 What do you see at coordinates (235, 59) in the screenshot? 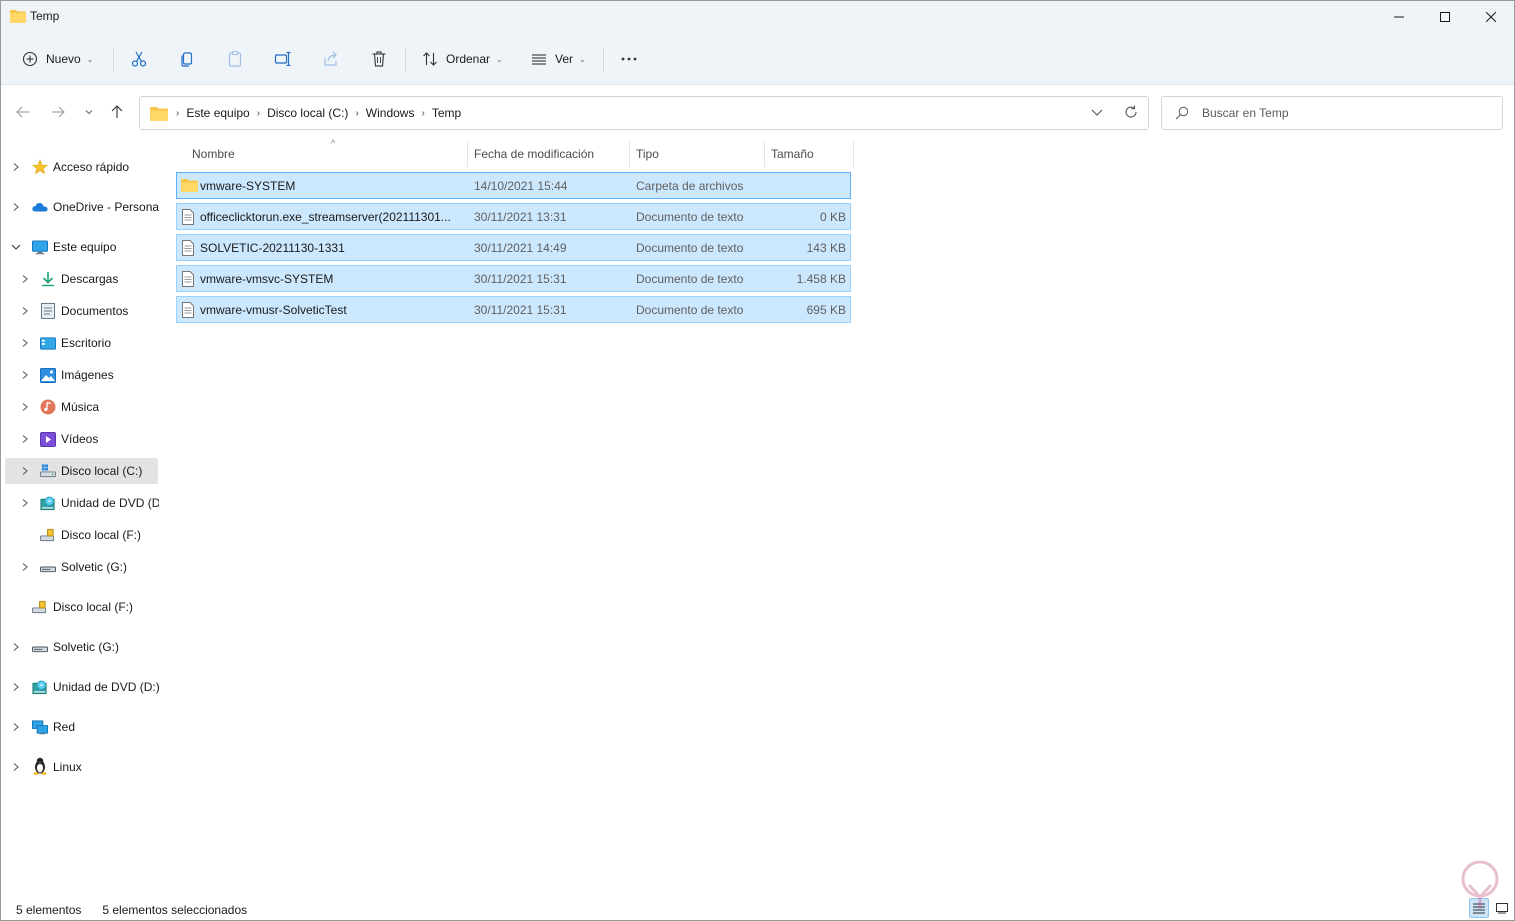
I see `paste-button` at bounding box center [235, 59].